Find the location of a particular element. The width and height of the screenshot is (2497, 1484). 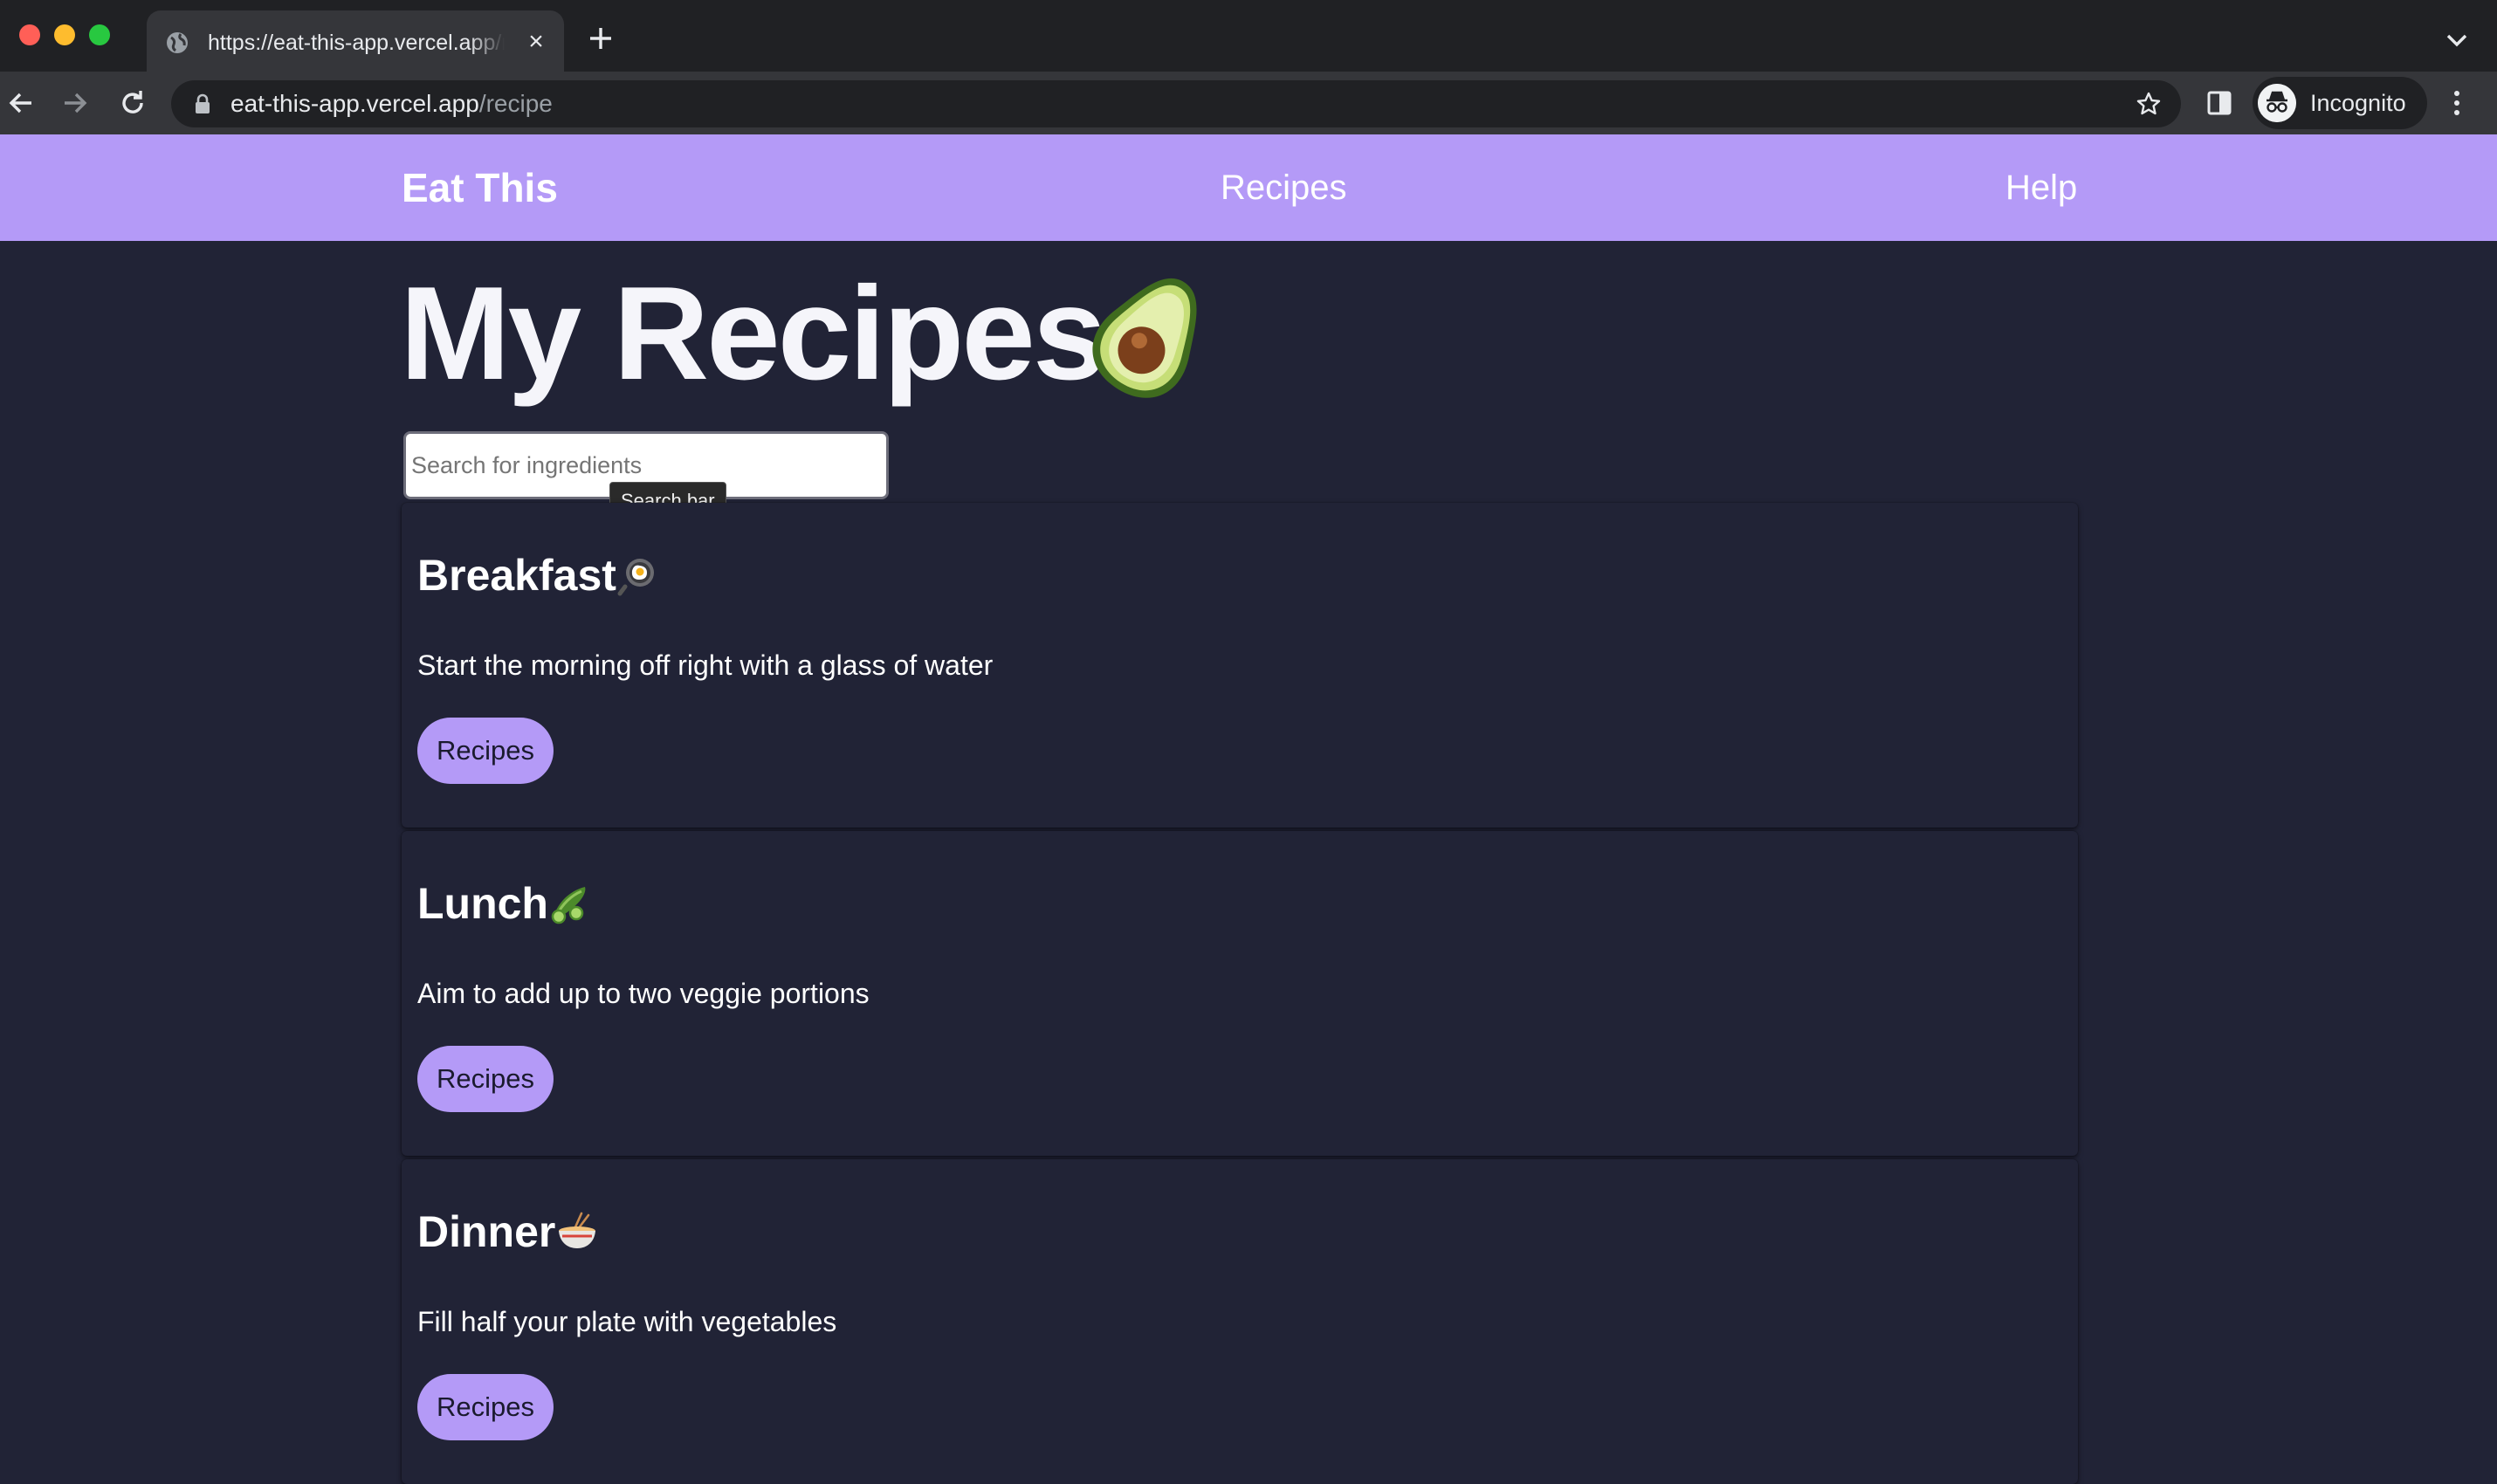

noodle-bowl-icon is located at coordinates (577, 1230).